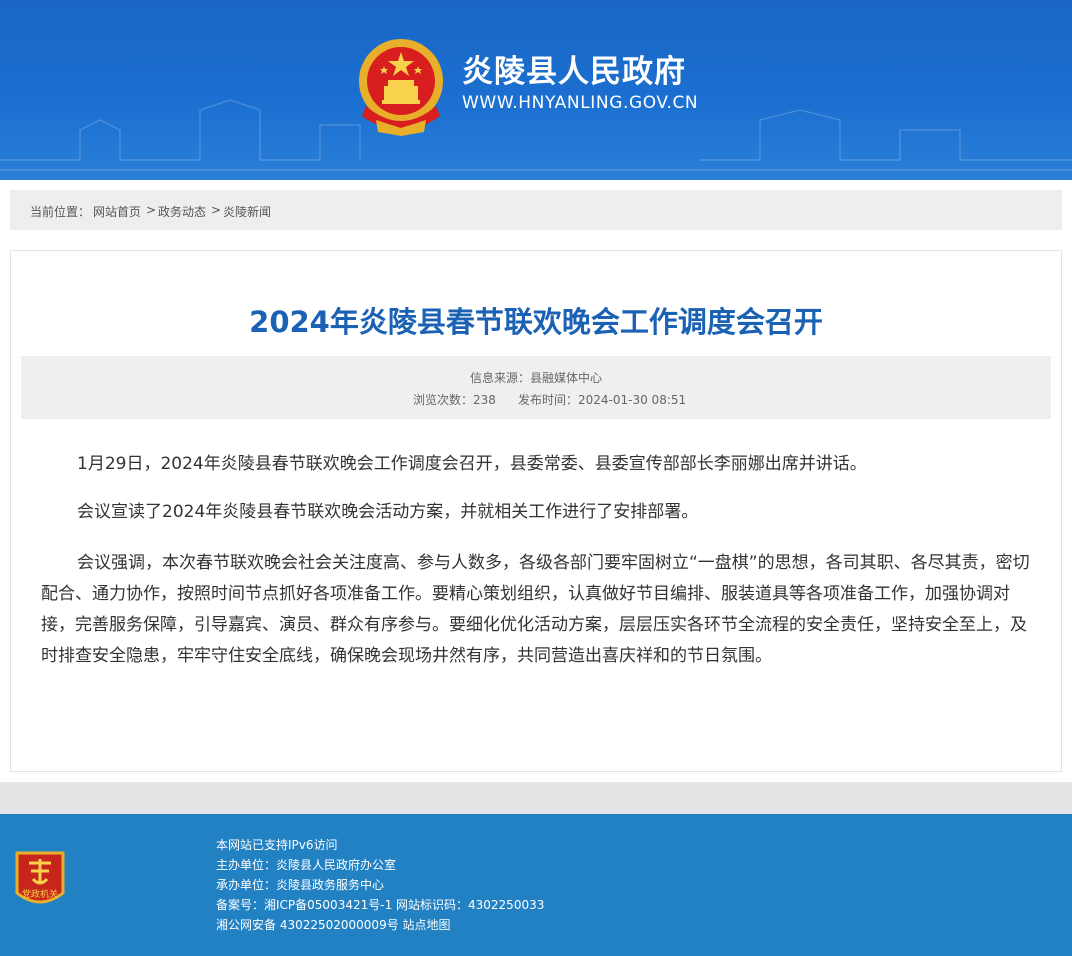 The height and width of the screenshot is (956, 1072). What do you see at coordinates (306, 865) in the screenshot?
I see `footer-sponsor: 主办单位：炎陵县人民政府办公室` at bounding box center [306, 865].